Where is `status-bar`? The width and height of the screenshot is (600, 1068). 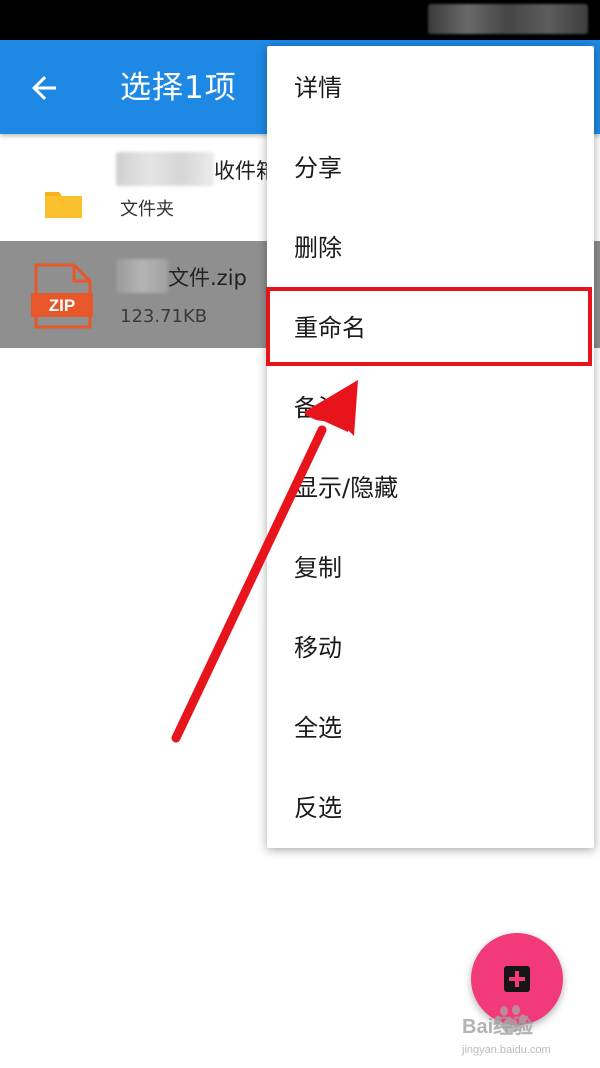
status-bar is located at coordinates (300, 20).